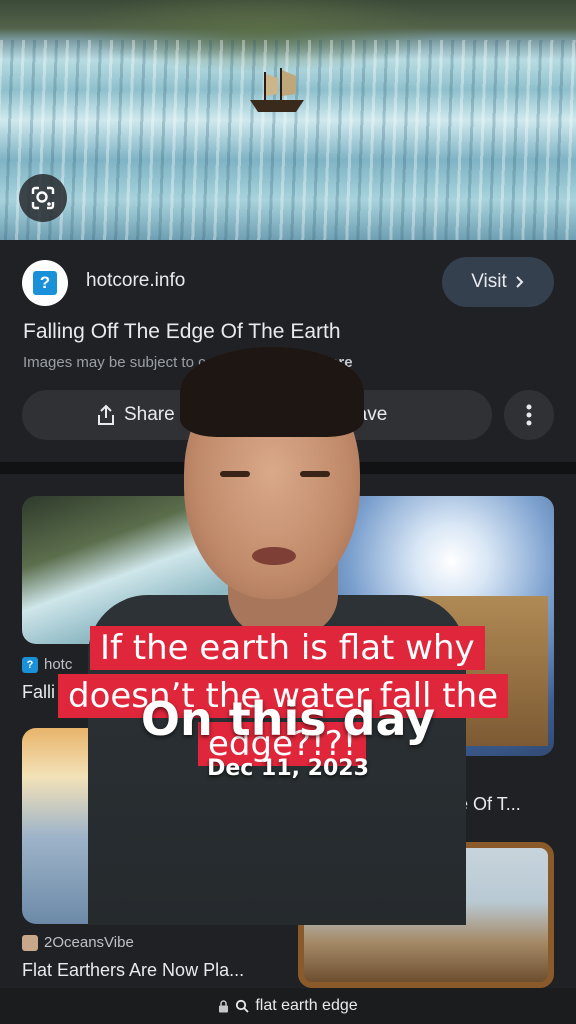 Image resolution: width=576 pixels, height=1024 pixels. I want to click on right-eye, so click(315, 474).